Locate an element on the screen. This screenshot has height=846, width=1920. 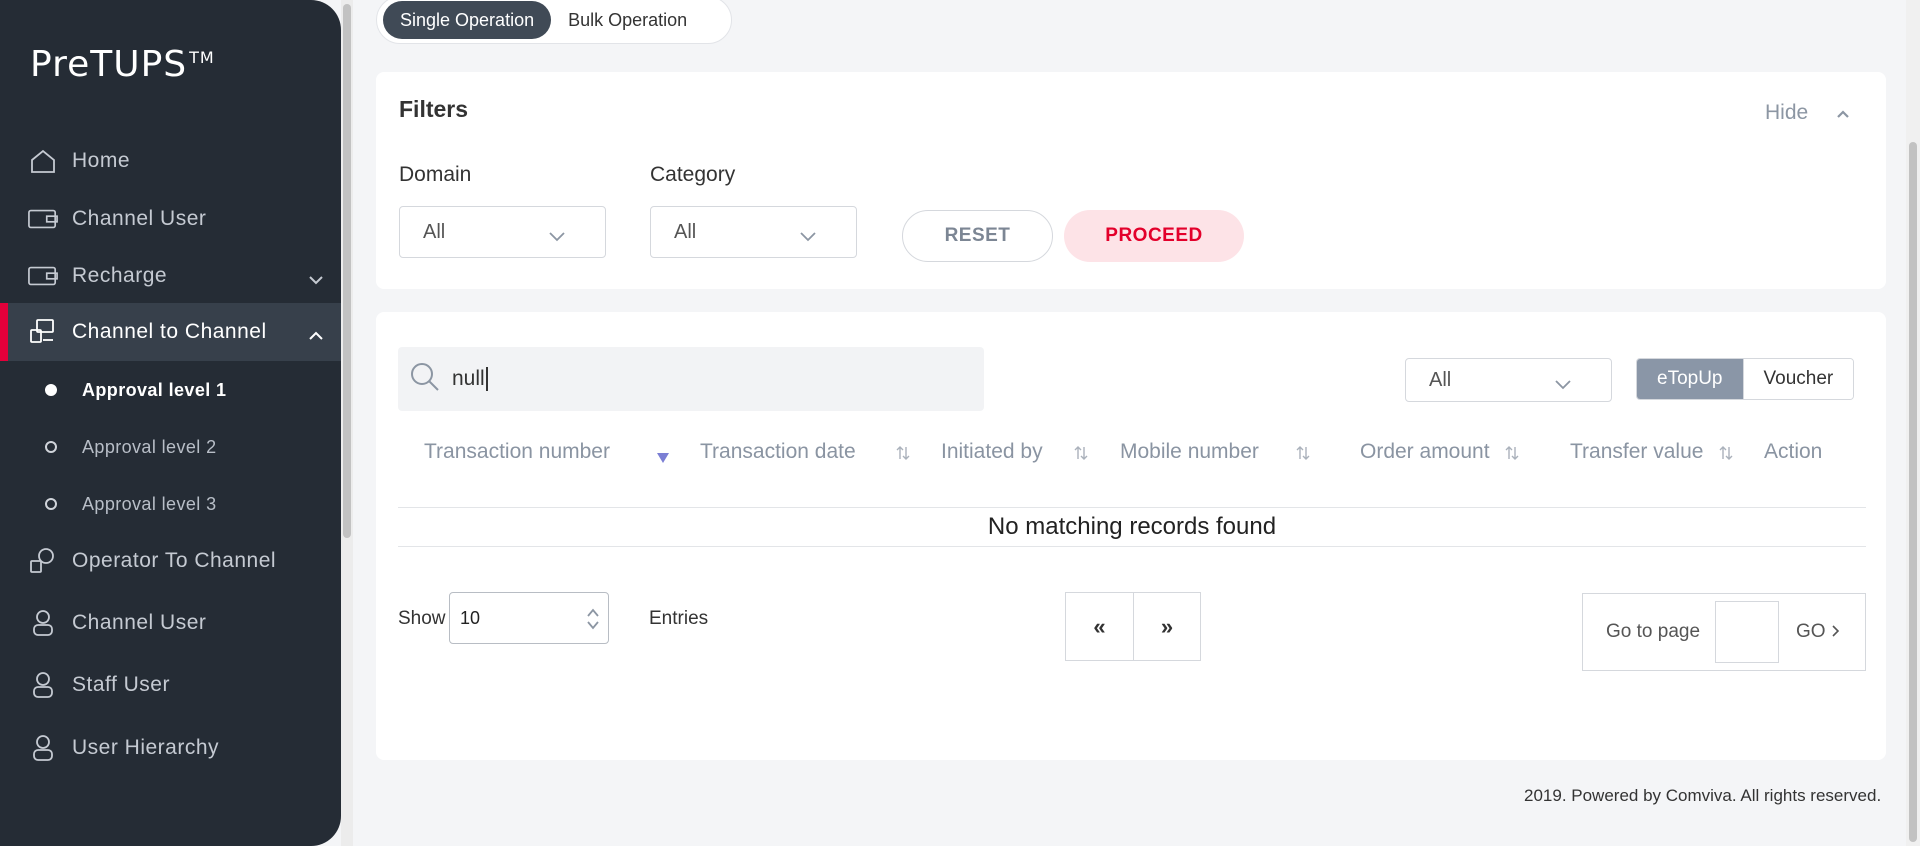
sidebar-item-user-hierarchy: User Hierarchy is located at coordinates (170, 748).